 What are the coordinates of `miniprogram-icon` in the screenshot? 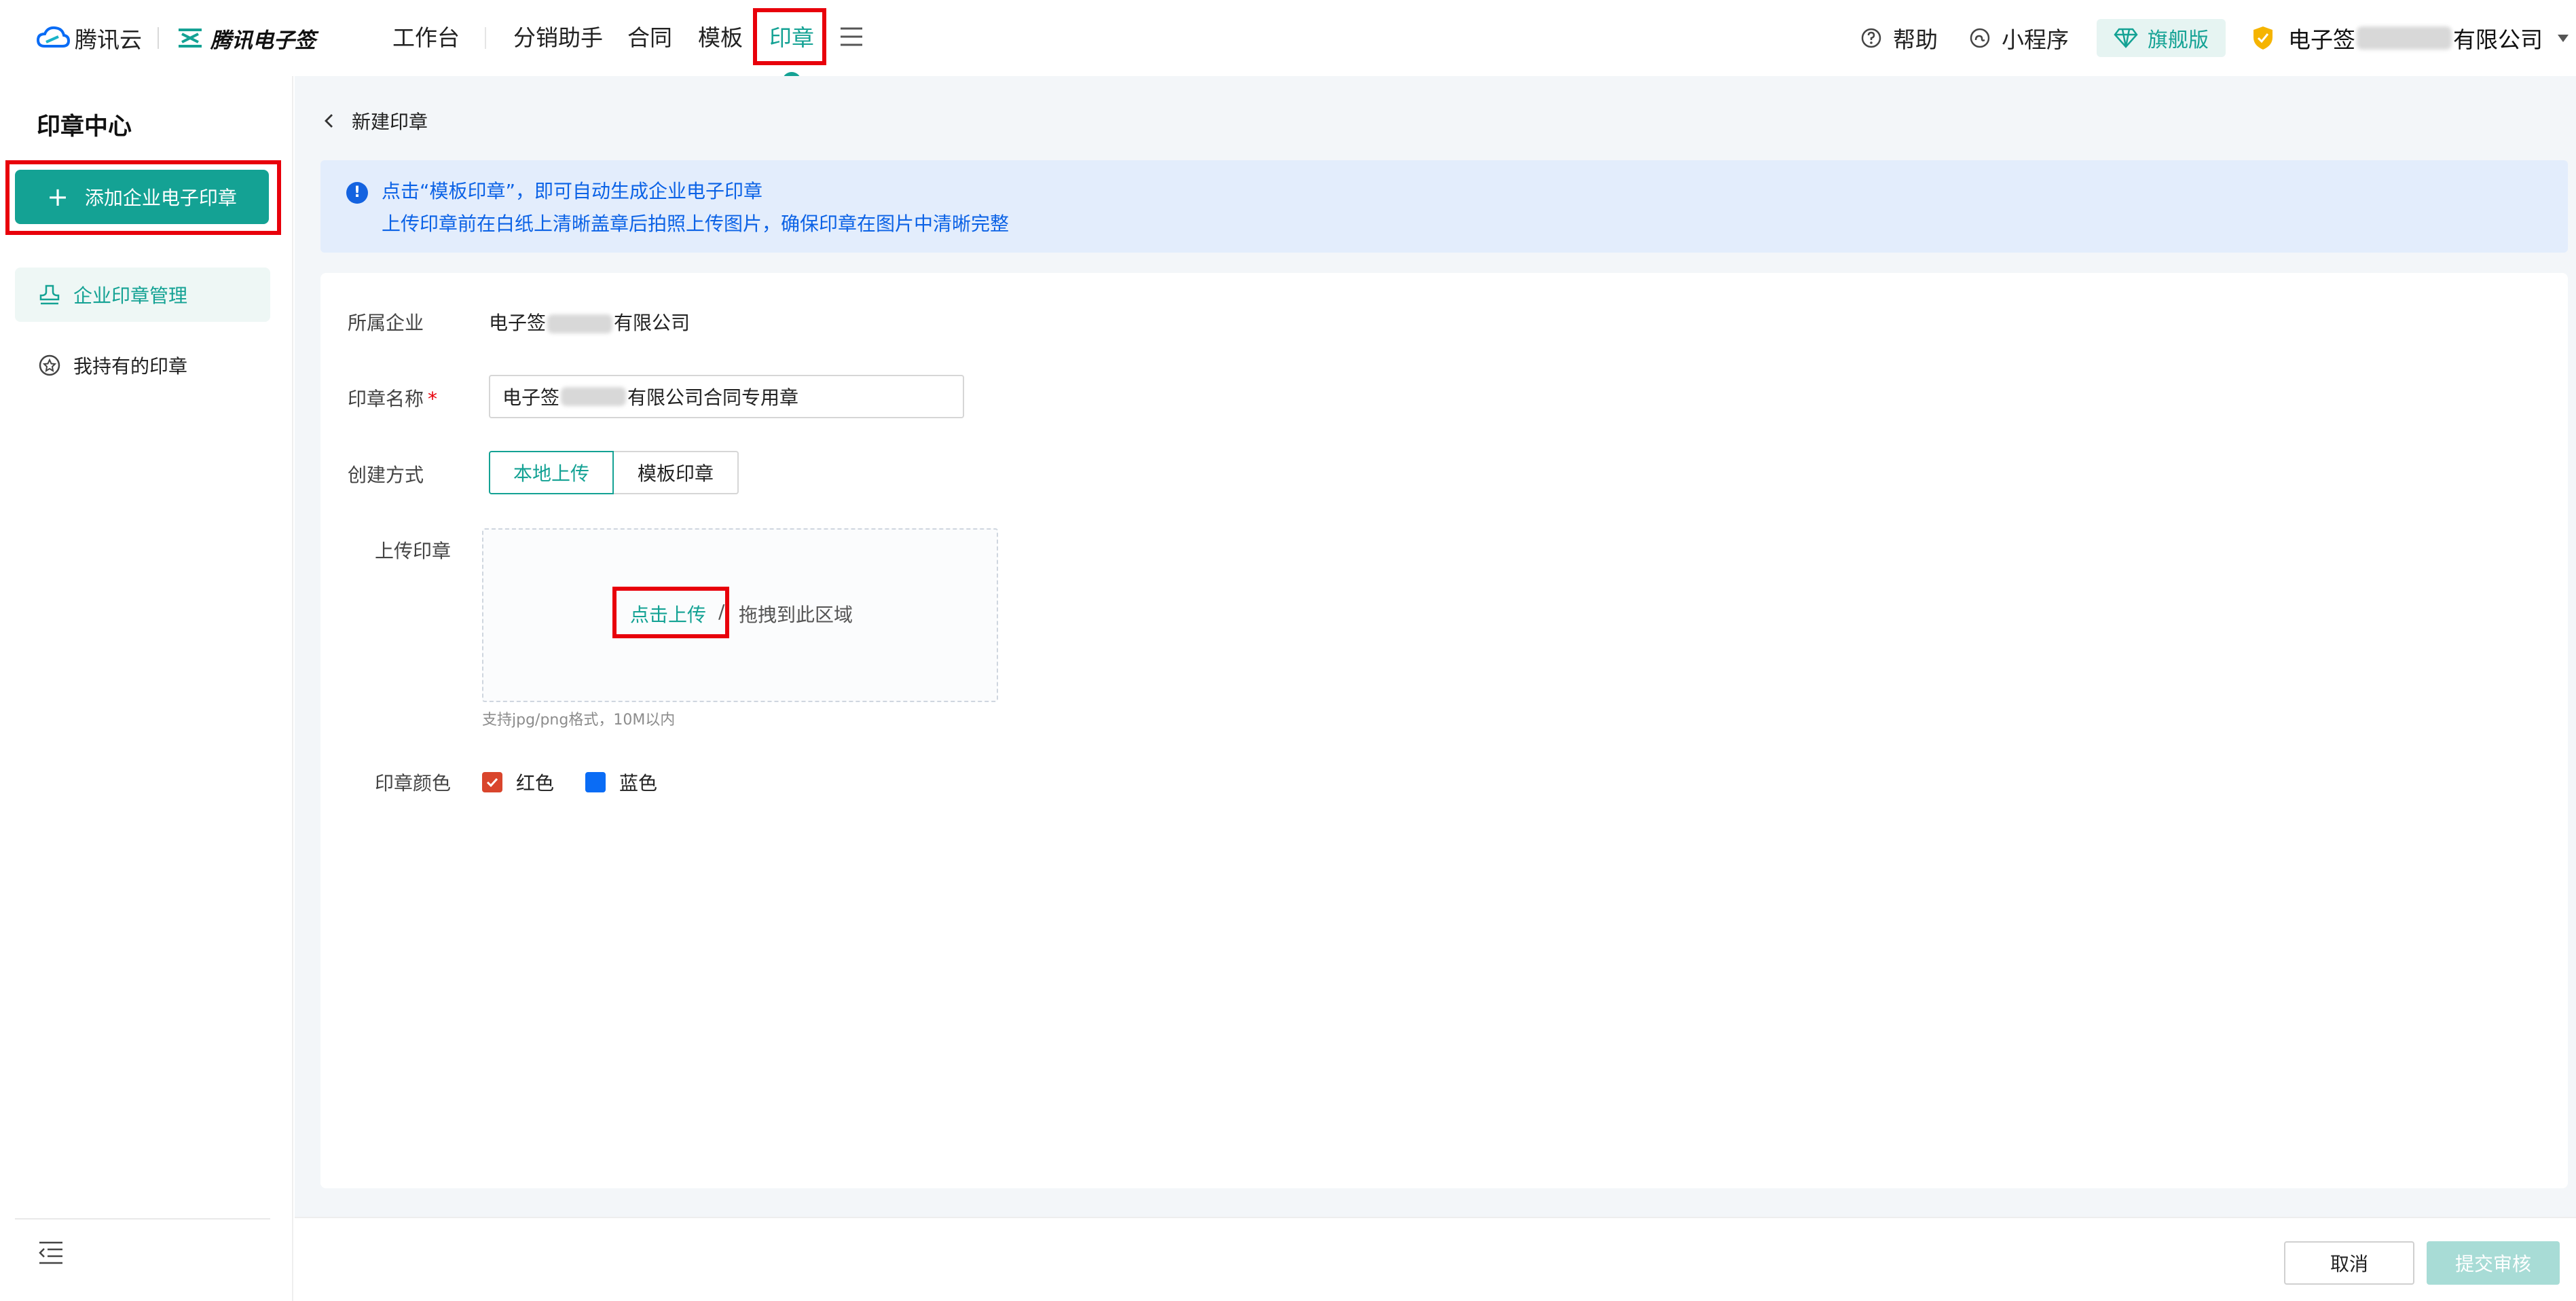 It's located at (1980, 38).